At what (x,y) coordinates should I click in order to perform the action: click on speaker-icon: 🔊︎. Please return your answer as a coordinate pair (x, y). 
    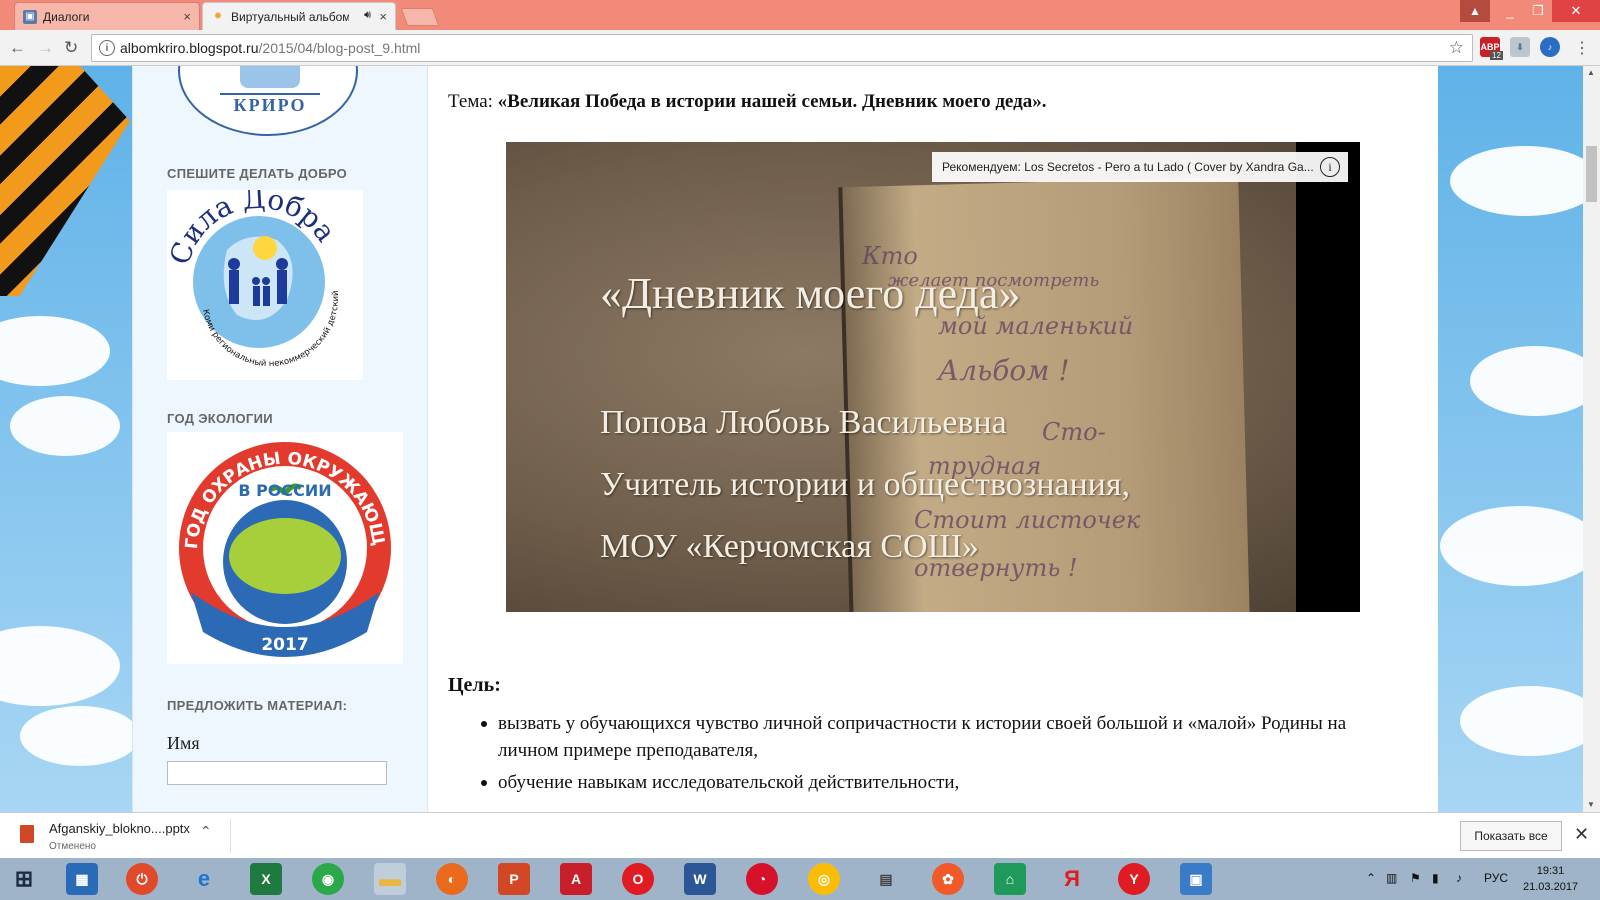
    Looking at the image, I should click on (367, 15).